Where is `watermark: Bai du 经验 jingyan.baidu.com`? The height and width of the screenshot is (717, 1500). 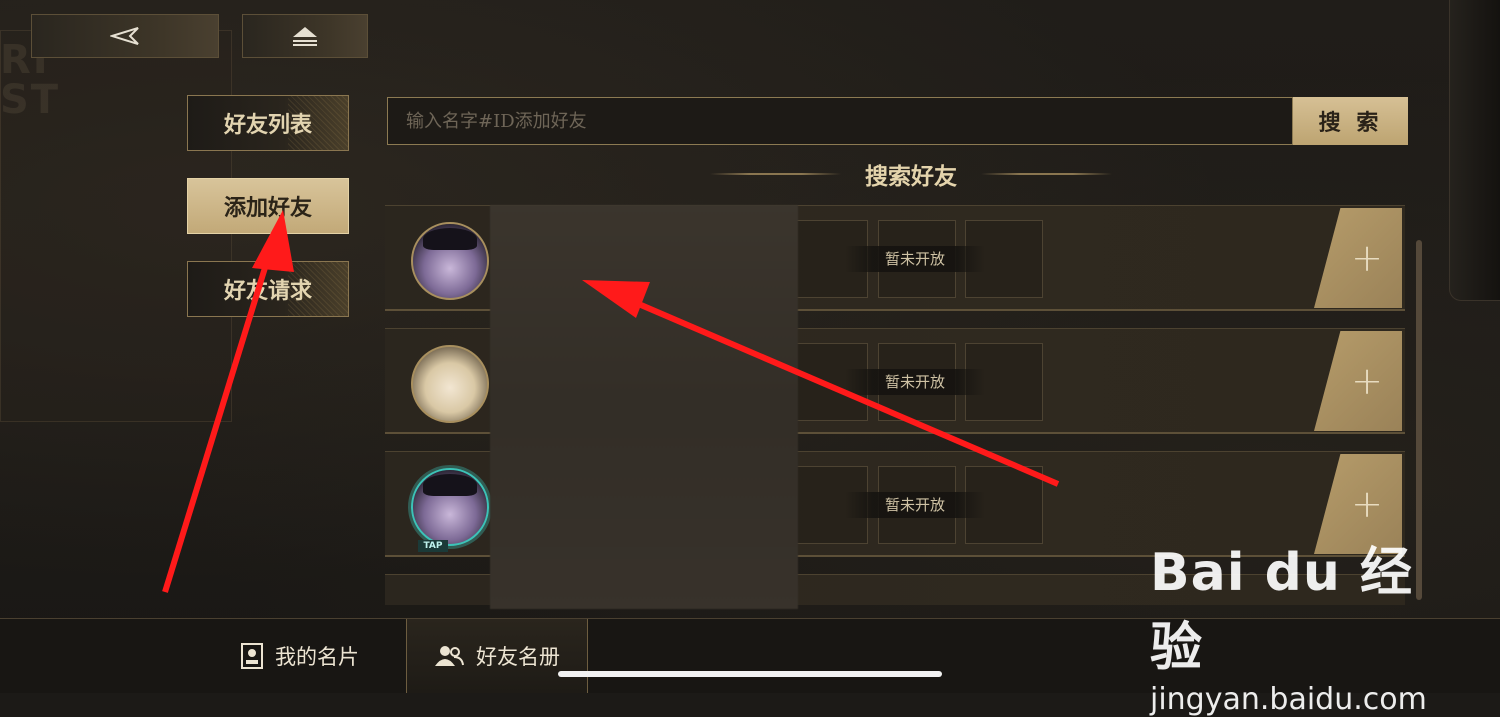
watermark: Bai du 经验 jingyan.baidu.com is located at coordinates (1290, 623).